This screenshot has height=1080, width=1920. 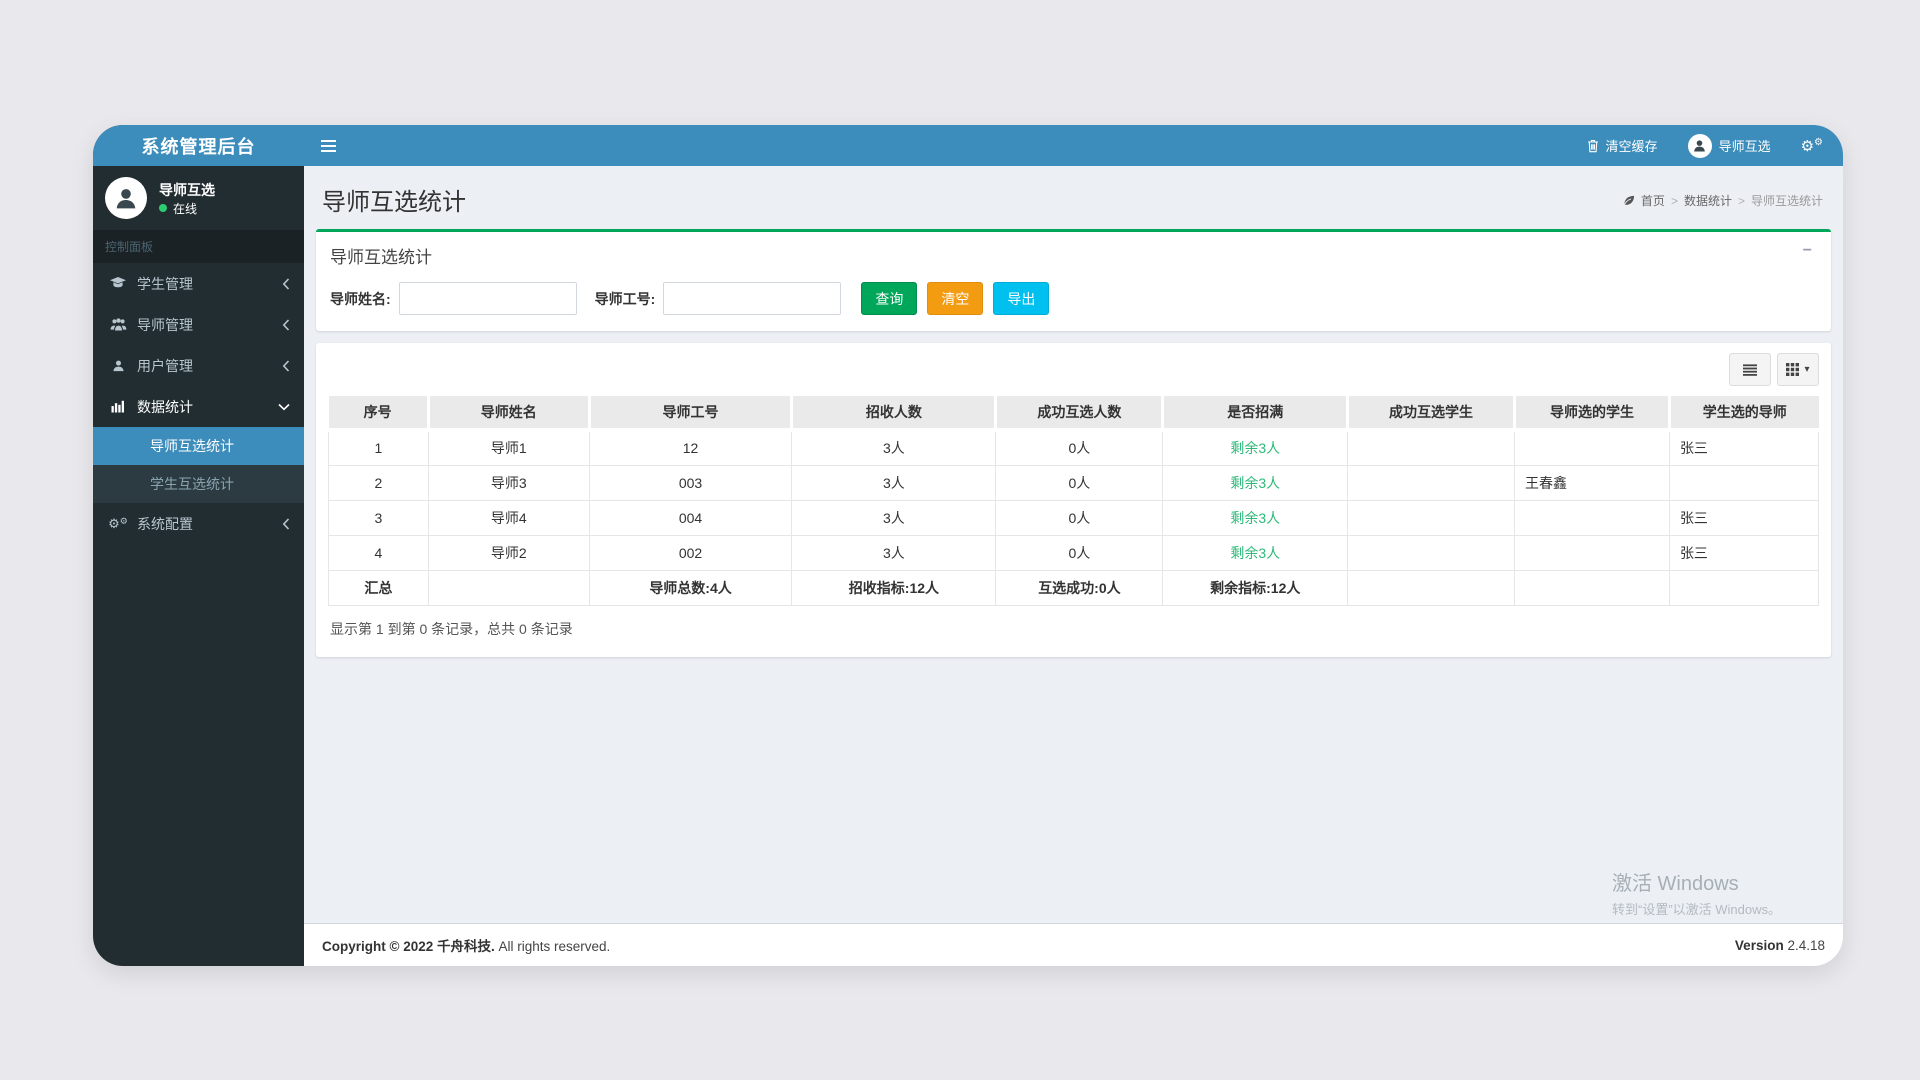 What do you see at coordinates (192, 484) in the screenshot?
I see `sidebar-subitem-label: 学生互选统计` at bounding box center [192, 484].